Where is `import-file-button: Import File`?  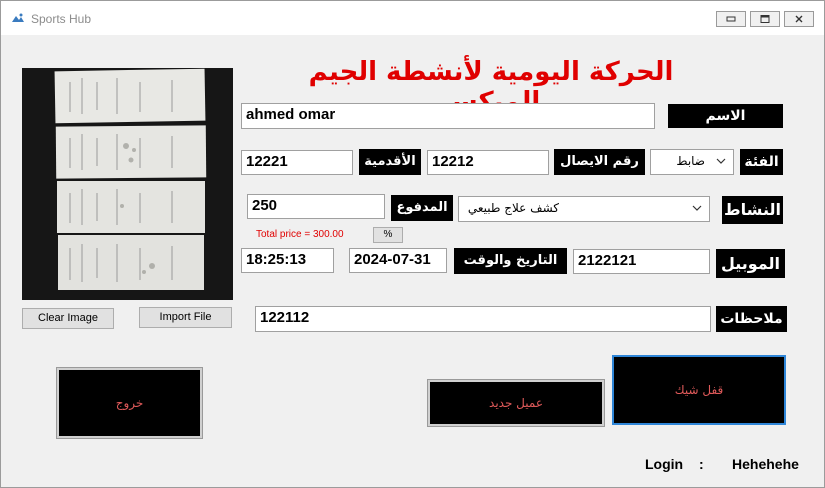 import-file-button: Import File is located at coordinates (185, 317).